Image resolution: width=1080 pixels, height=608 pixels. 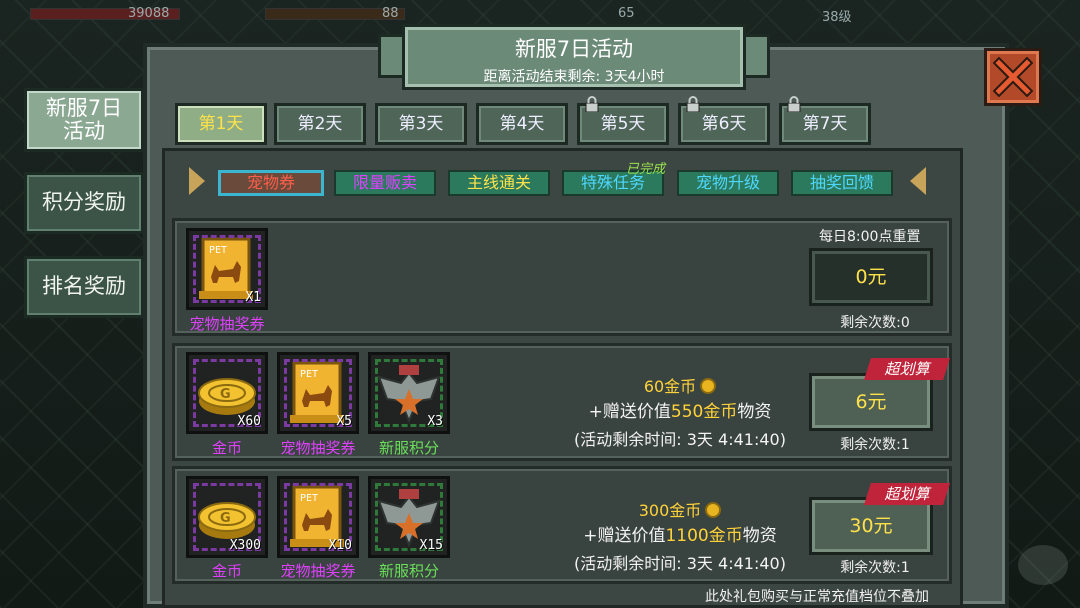 I want to click on category-pet-upgrade: 宠物升级, so click(x=728, y=183).